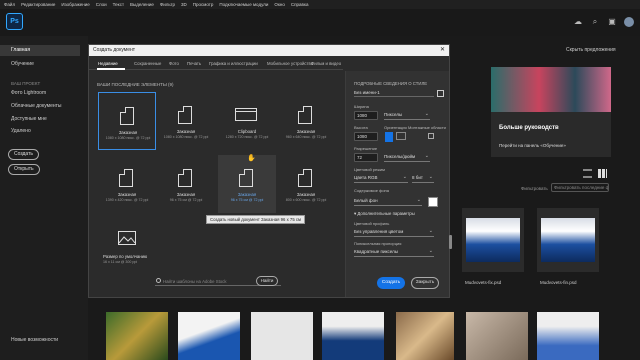  I want to click on search-icon: ⌕, so click(595, 22).